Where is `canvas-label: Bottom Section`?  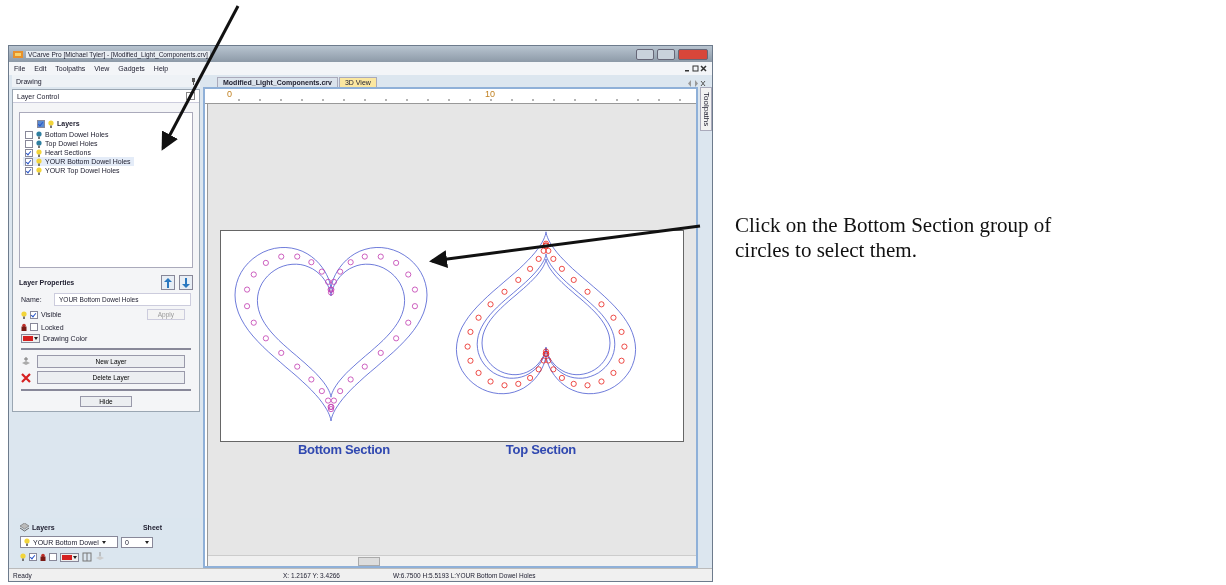
canvas-label: Bottom Section is located at coordinates (344, 449).